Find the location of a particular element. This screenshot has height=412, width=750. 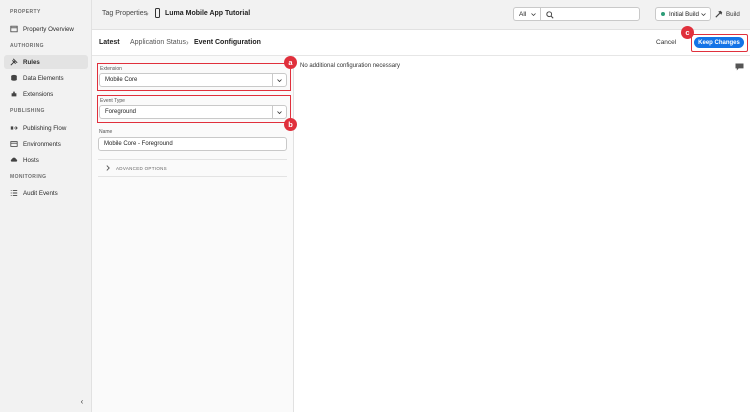

cancel-button: Cancel is located at coordinates (666, 42).